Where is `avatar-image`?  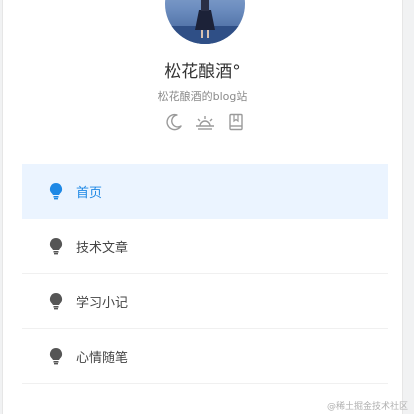
avatar-image is located at coordinates (205, 22).